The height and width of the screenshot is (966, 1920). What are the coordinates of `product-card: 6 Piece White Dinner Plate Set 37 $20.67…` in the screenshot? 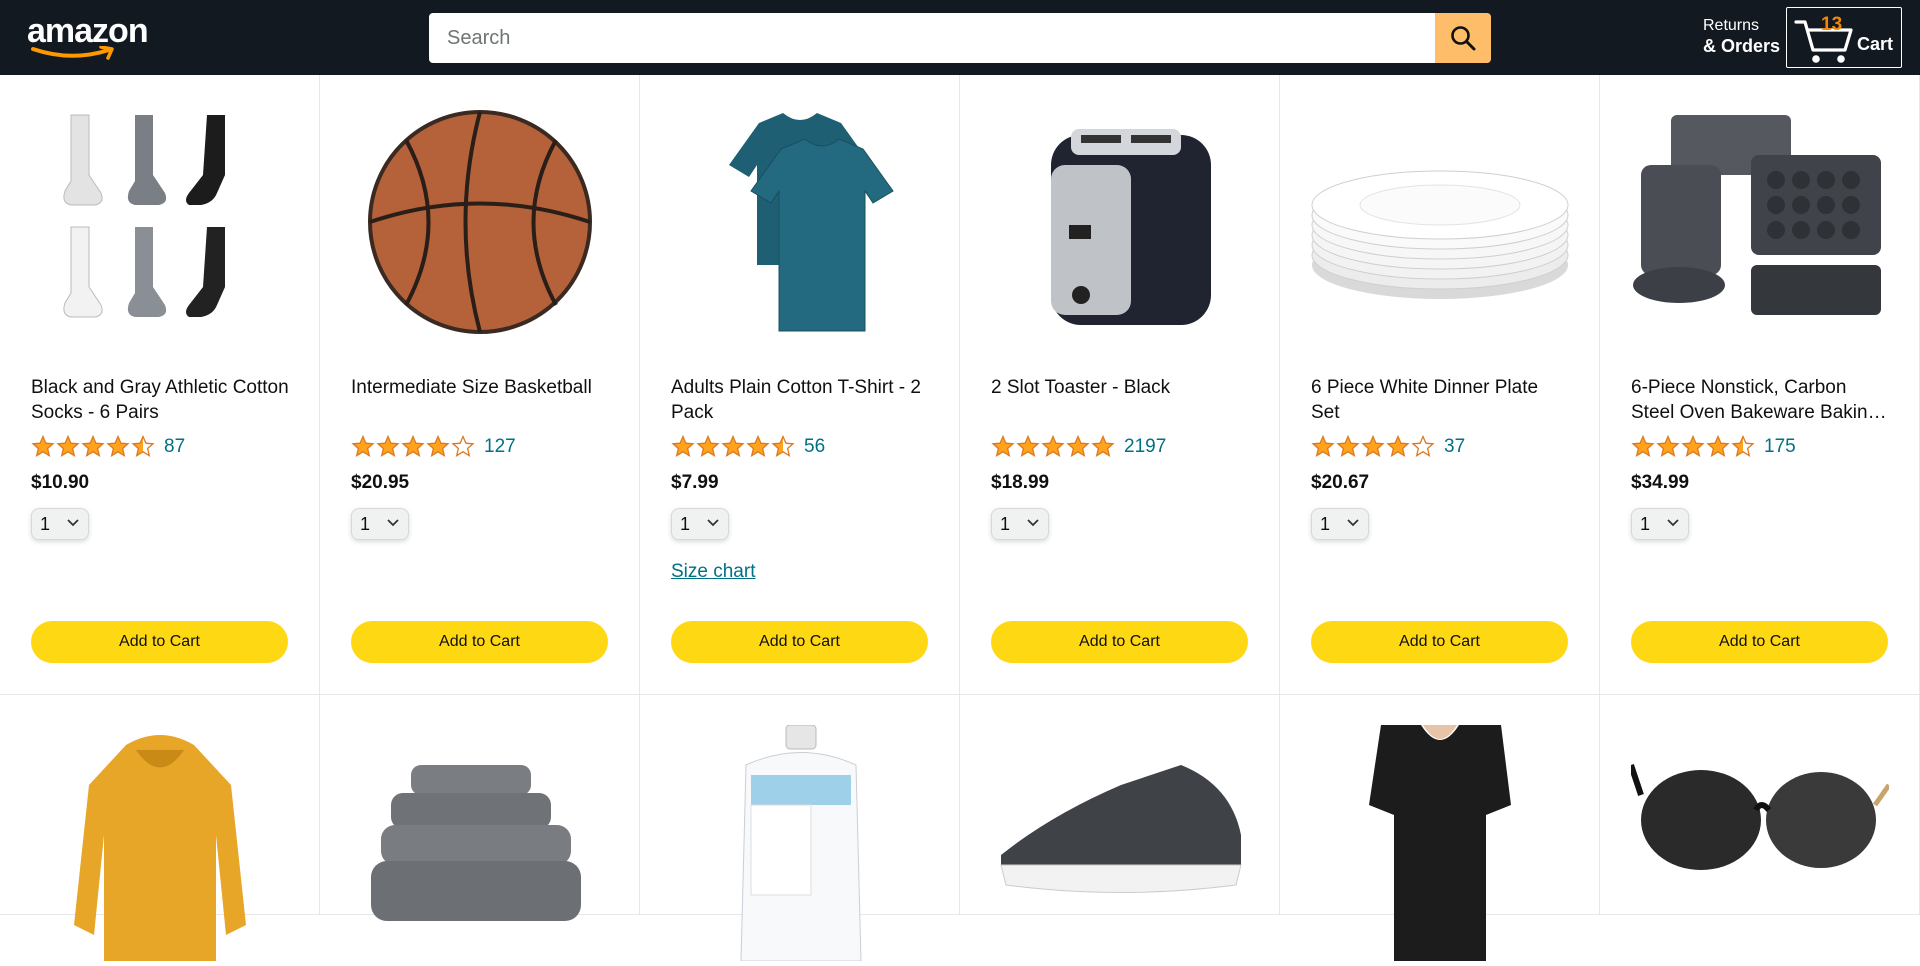 It's located at (1440, 385).